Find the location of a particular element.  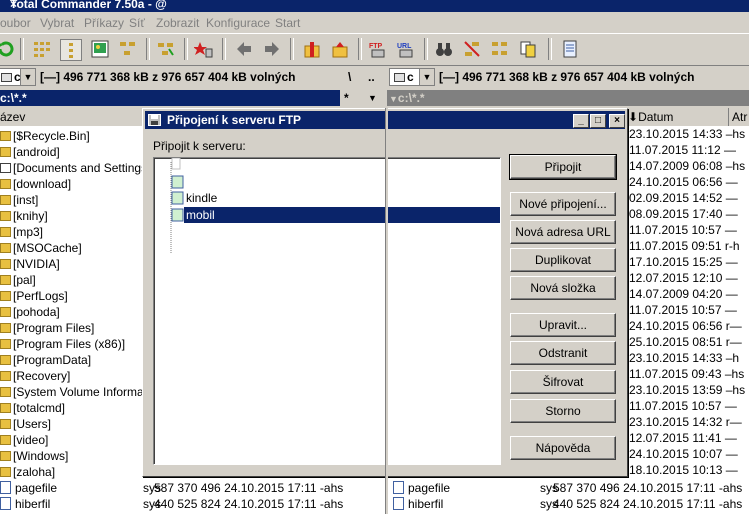

date-cell: 17.10.2015 15:25 — is located at coordinates (683, 262).